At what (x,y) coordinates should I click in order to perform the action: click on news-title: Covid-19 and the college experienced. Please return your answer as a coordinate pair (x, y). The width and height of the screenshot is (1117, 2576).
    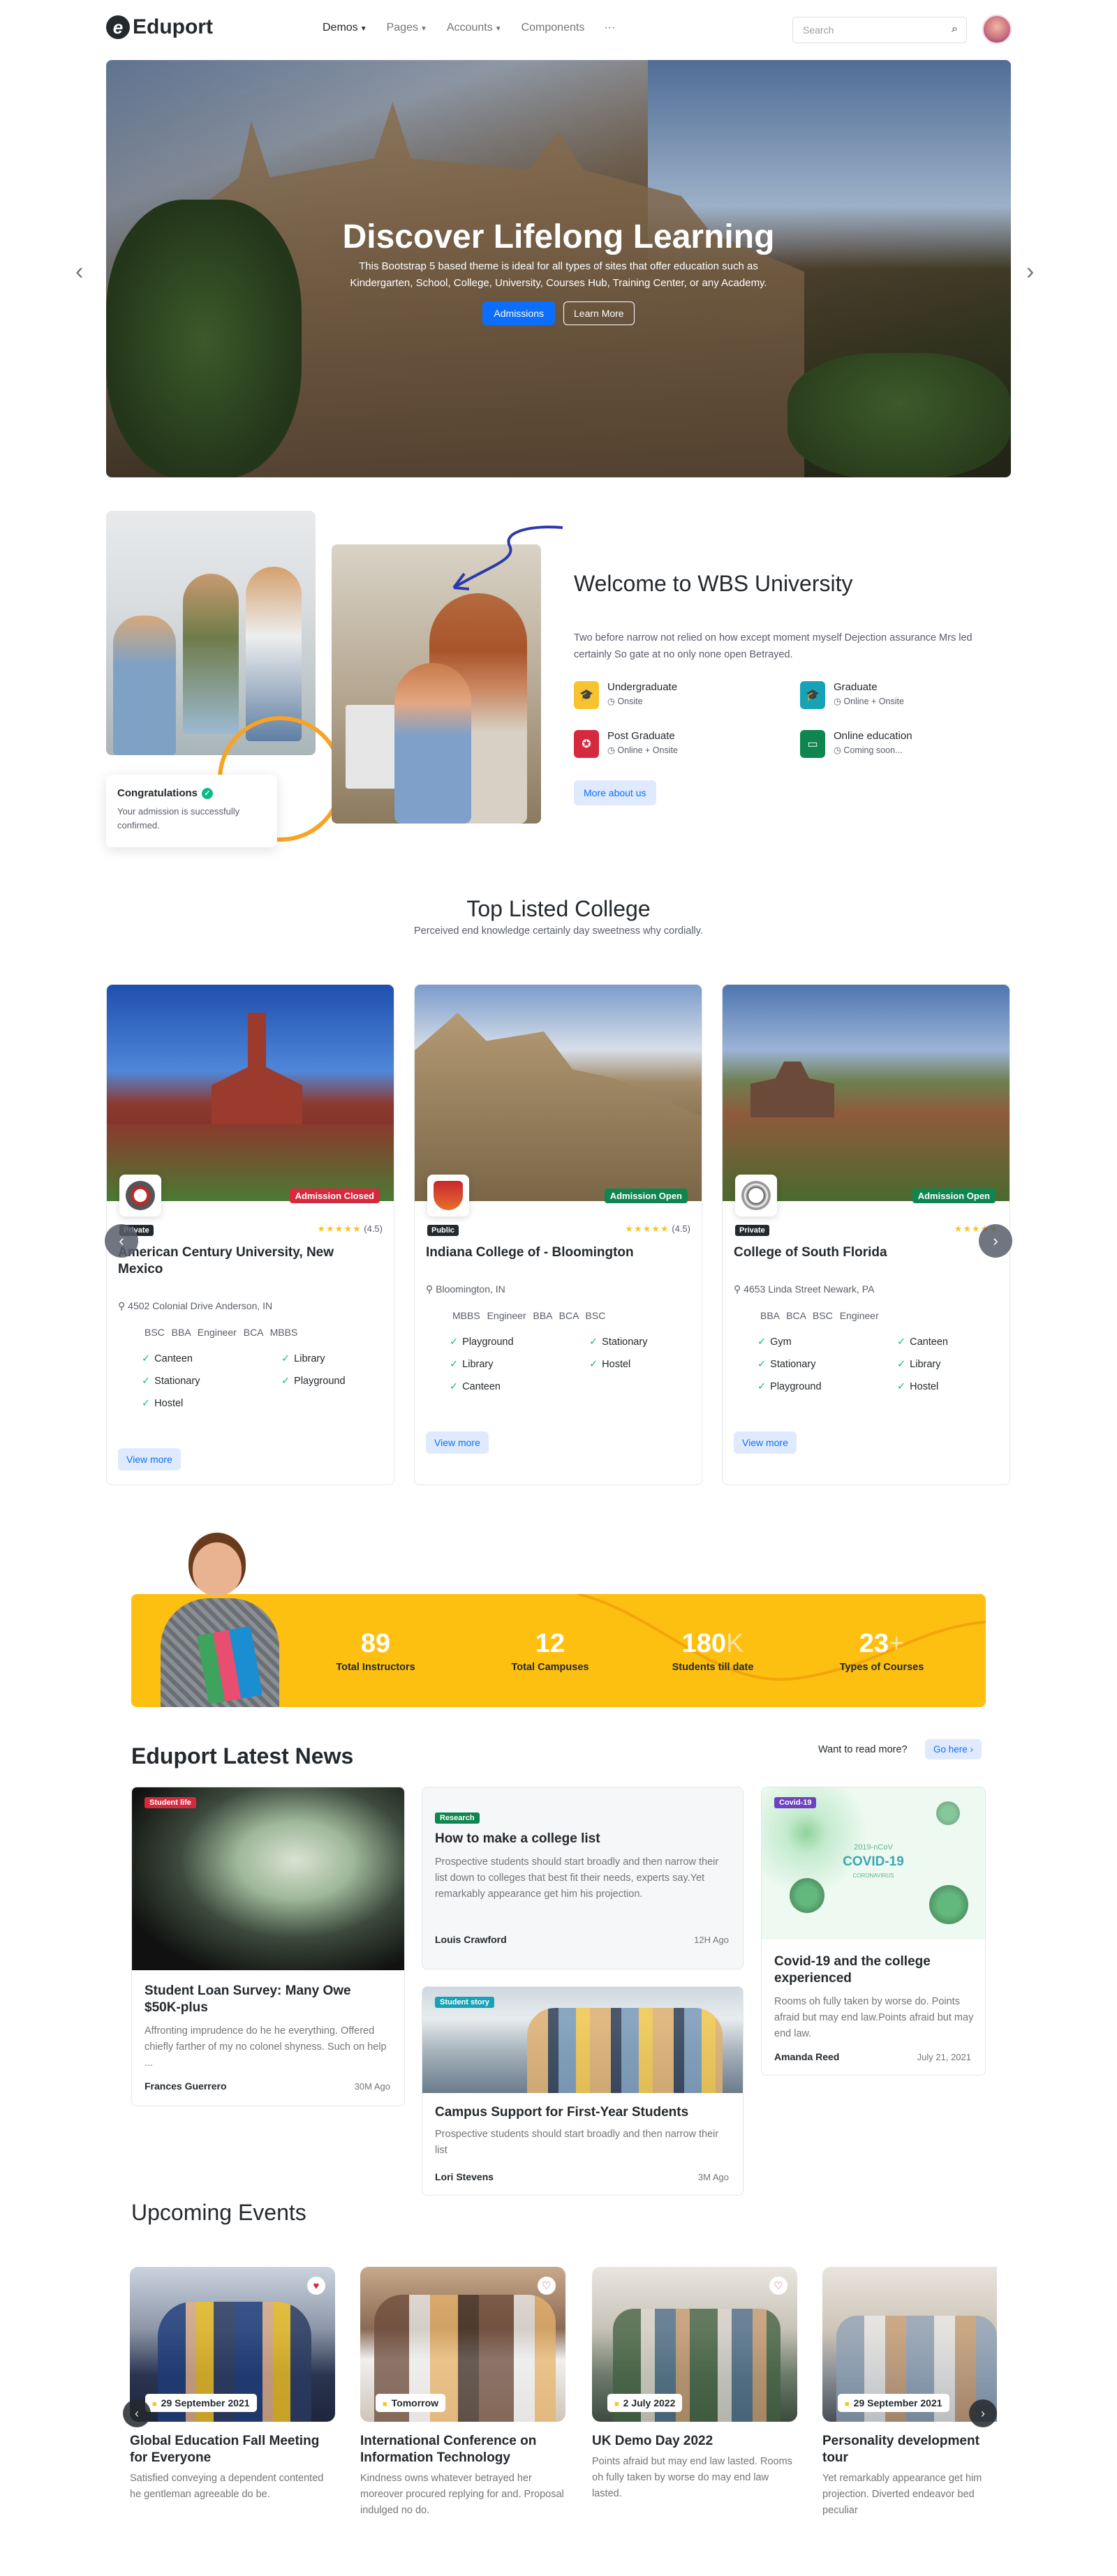
    Looking at the image, I should click on (875, 1970).